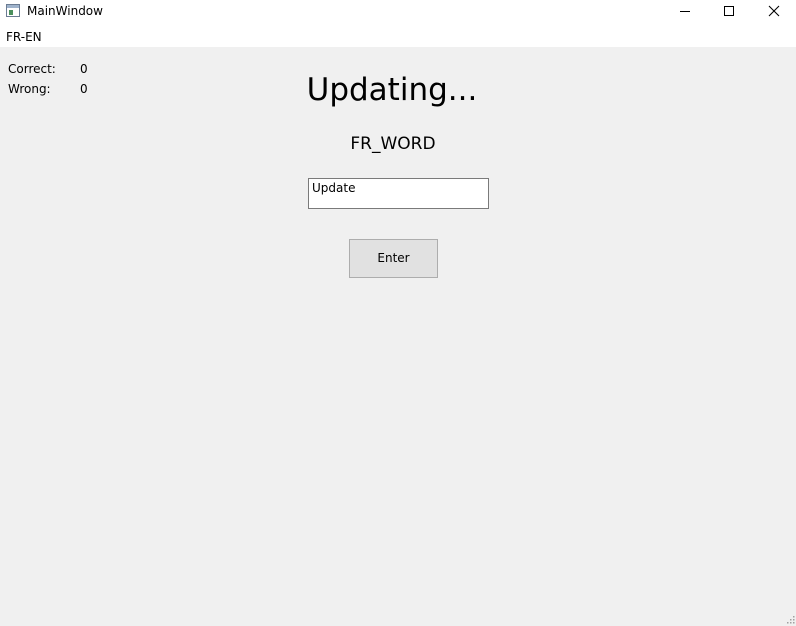 The width and height of the screenshot is (796, 626). What do you see at coordinates (393, 144) in the screenshot?
I see `word-prompt: FR_WORD` at bounding box center [393, 144].